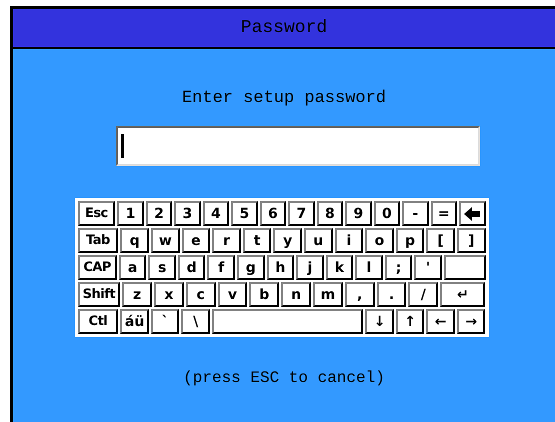 This screenshot has height=422, width=555. Describe the element at coordinates (284, 378) in the screenshot. I see `cancel-hint: (press ESC to cancel)` at that location.